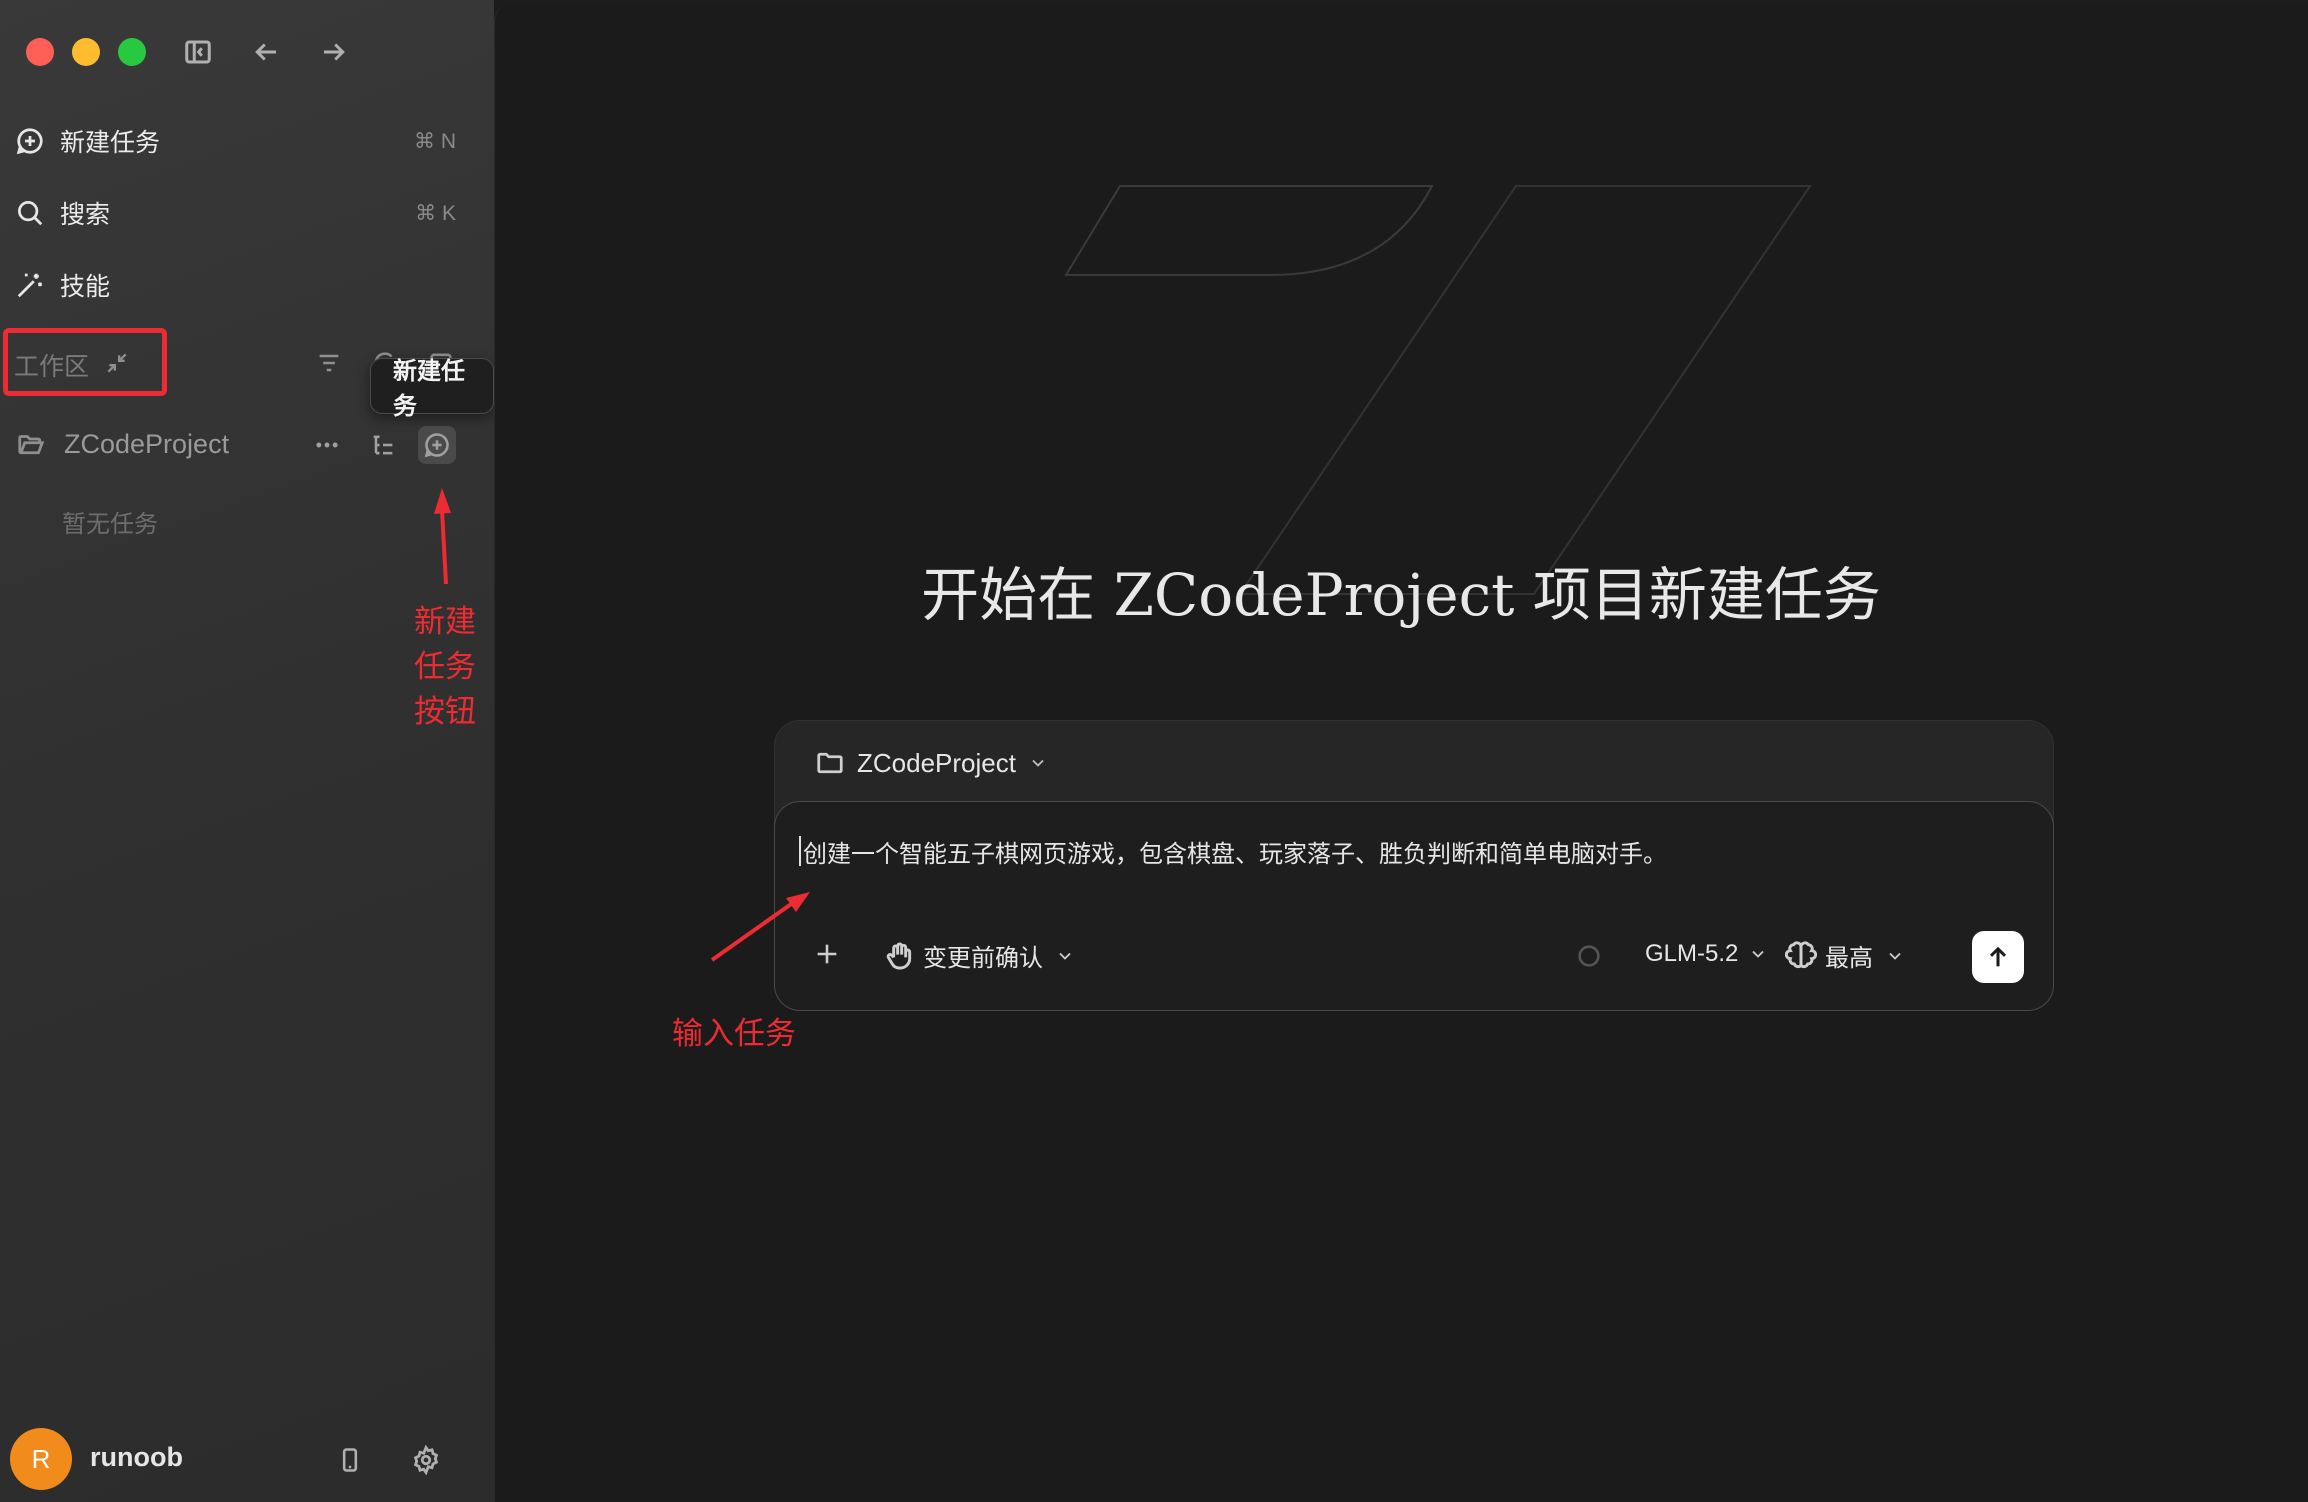 The image size is (2308, 1502). Describe the element at coordinates (30, 213) in the screenshot. I see `search-icon` at that location.